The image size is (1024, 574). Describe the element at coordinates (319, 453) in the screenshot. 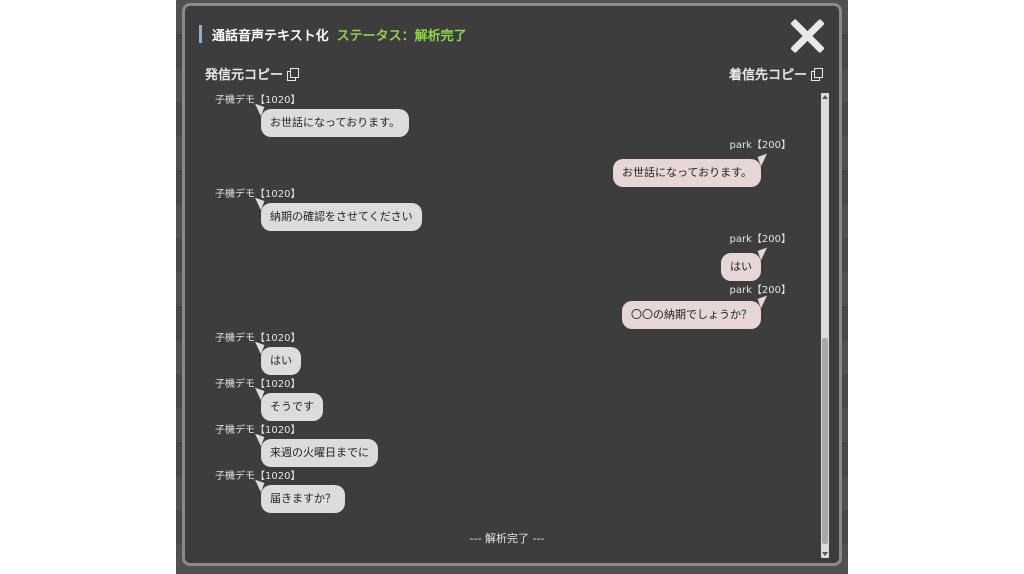

I see `message-bubble-caller: 来週の火曜日までに` at that location.